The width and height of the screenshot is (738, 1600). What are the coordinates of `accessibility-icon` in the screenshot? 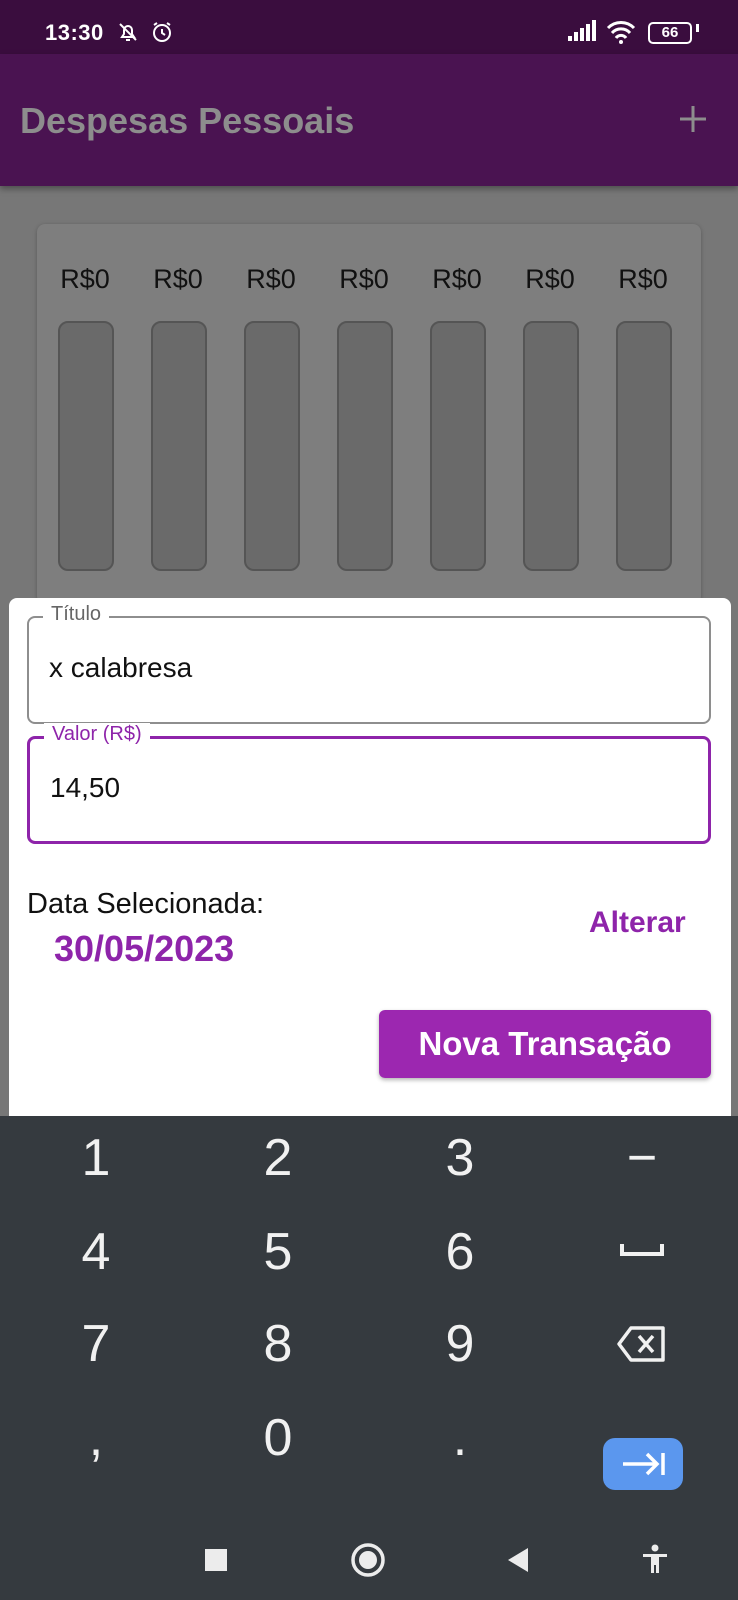 It's located at (655, 1561).